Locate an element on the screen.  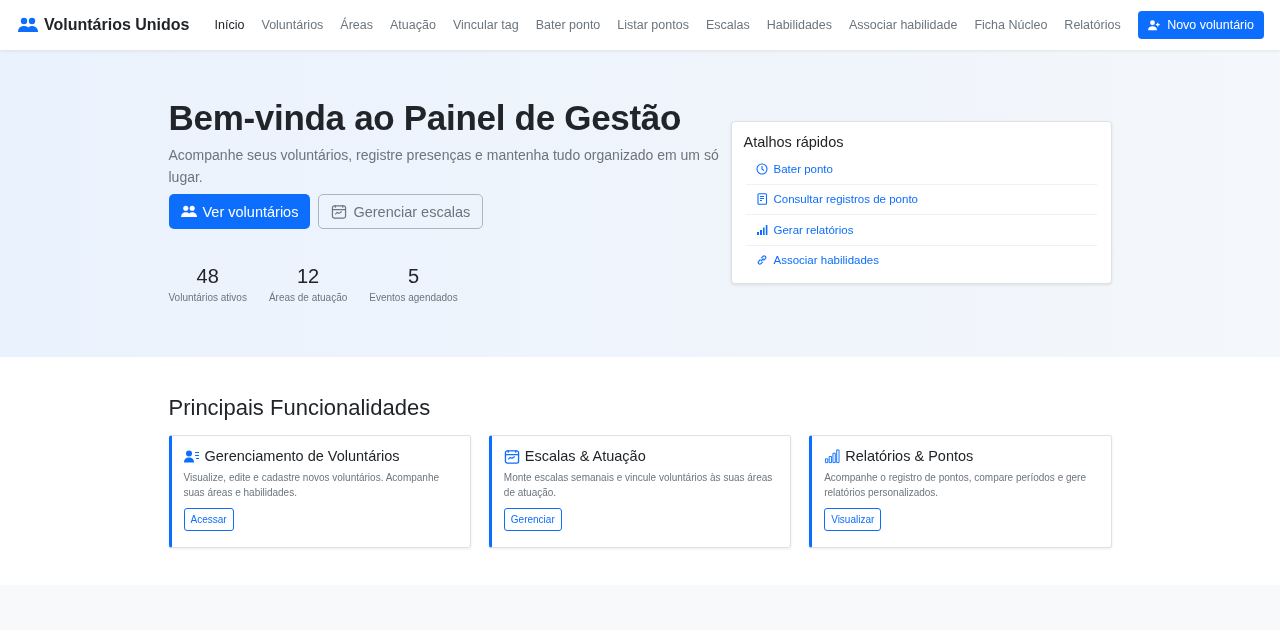
card-text: Monte escalas semanais e vincule voluntários às suas áreas de atuação. is located at coordinates (638, 485).